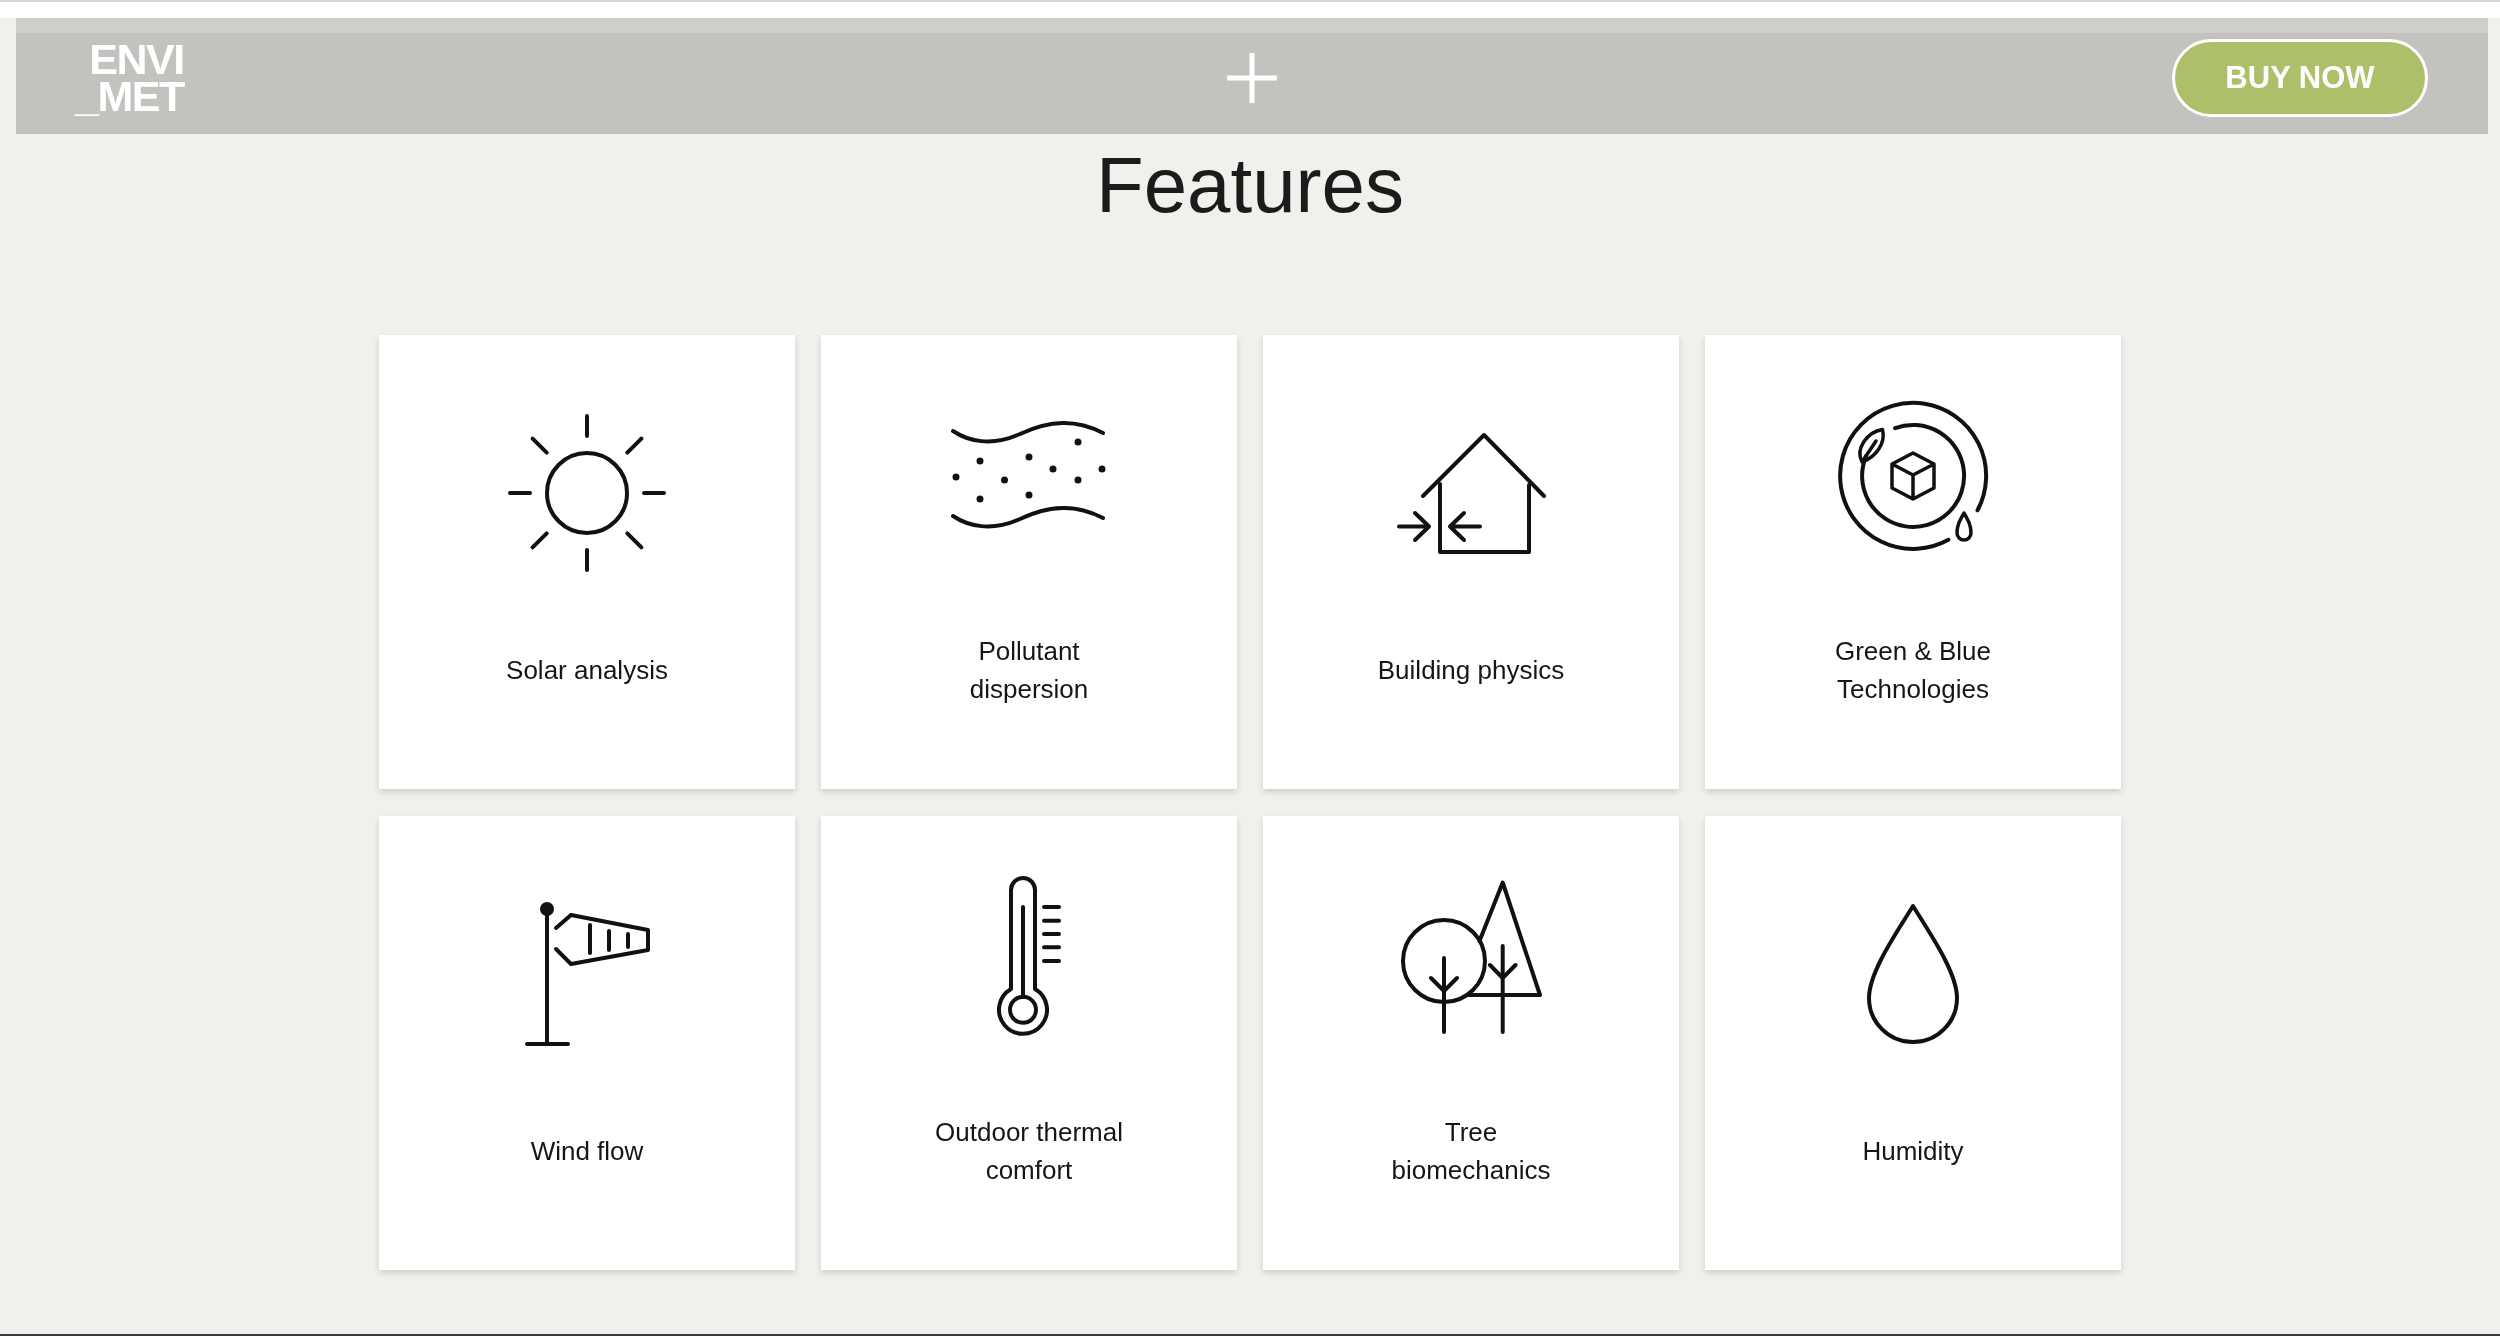  What do you see at coordinates (587, 1151) in the screenshot?
I see `feature-label: Wind flow` at bounding box center [587, 1151].